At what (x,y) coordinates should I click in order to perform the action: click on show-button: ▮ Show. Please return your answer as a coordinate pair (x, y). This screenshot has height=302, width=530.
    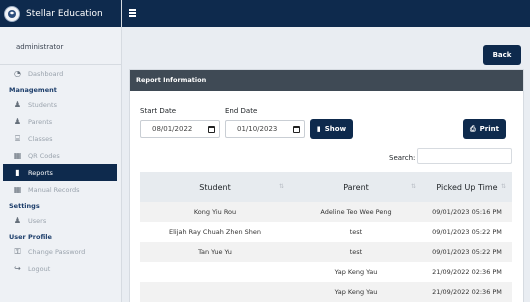
    Looking at the image, I should click on (331, 129).